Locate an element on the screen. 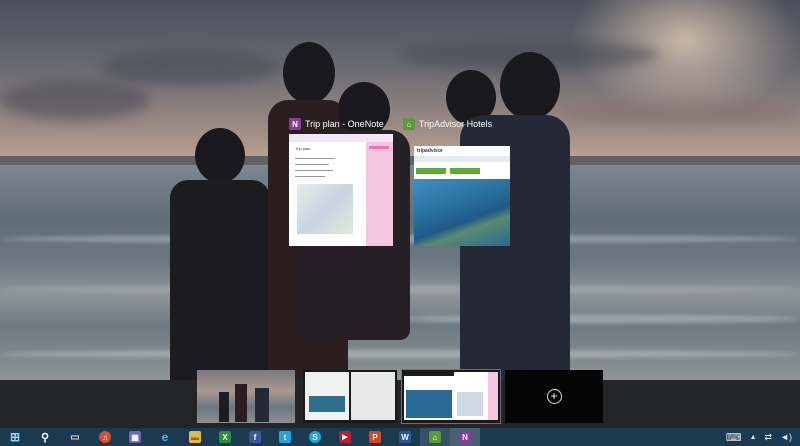 The width and height of the screenshot is (800, 446). search-icon: ⚲ is located at coordinates (45, 437).